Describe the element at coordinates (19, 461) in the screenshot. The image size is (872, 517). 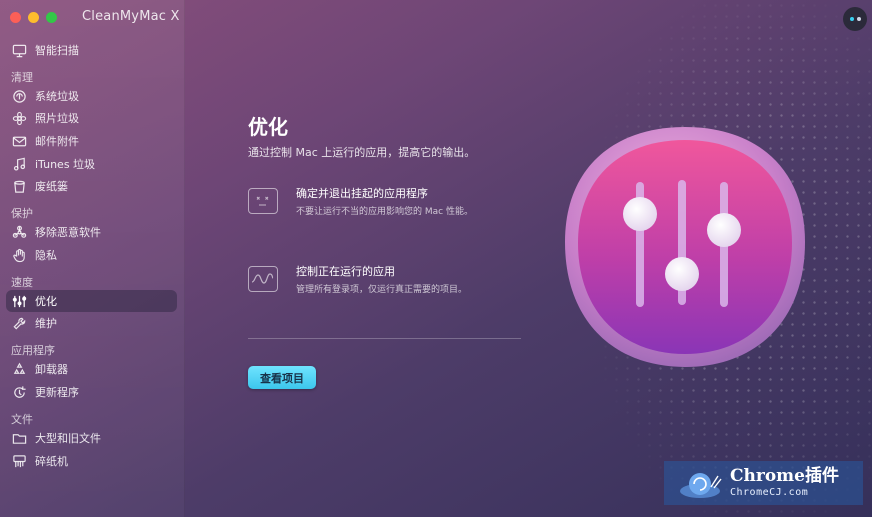
I see `shredder-icon` at that location.